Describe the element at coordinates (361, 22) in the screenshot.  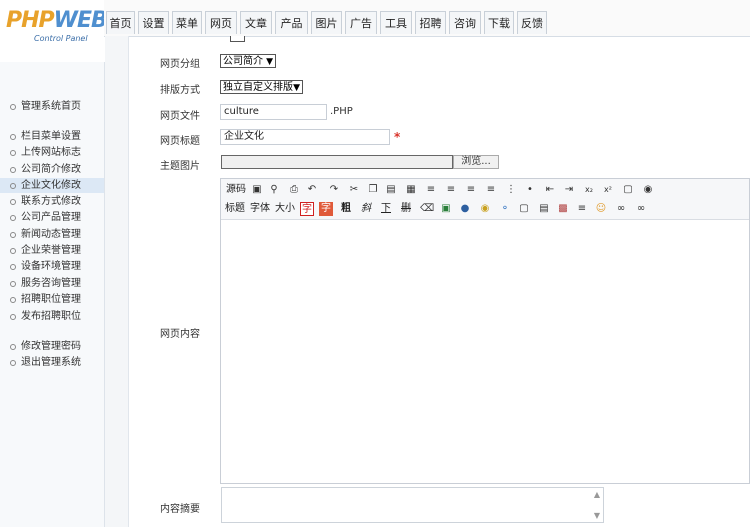
I see `tab-ads: 广告` at that location.